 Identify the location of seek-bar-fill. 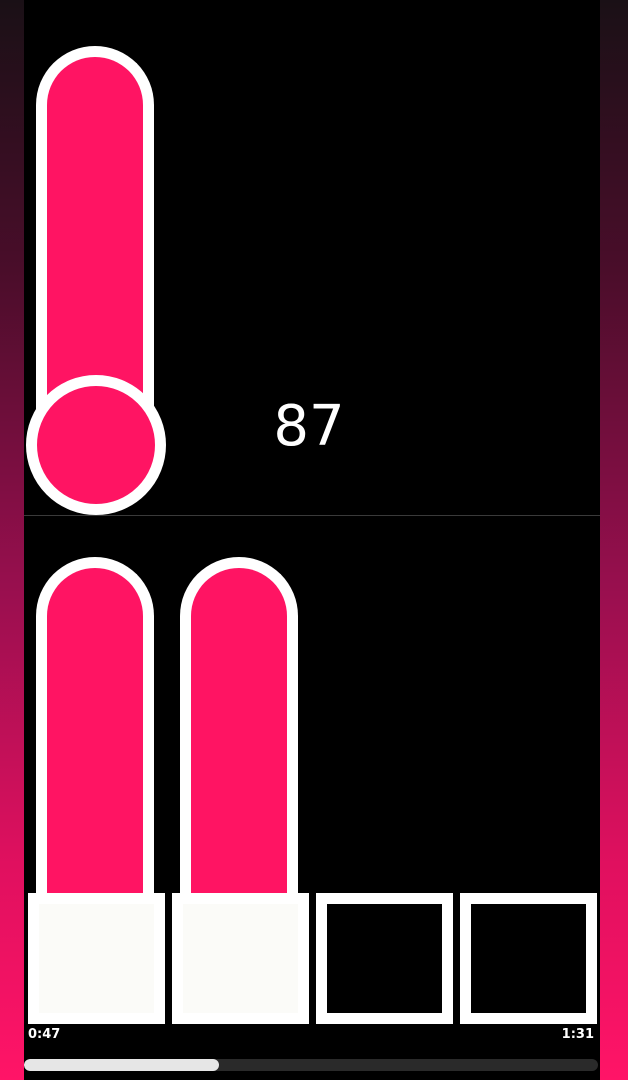
(122, 1065).